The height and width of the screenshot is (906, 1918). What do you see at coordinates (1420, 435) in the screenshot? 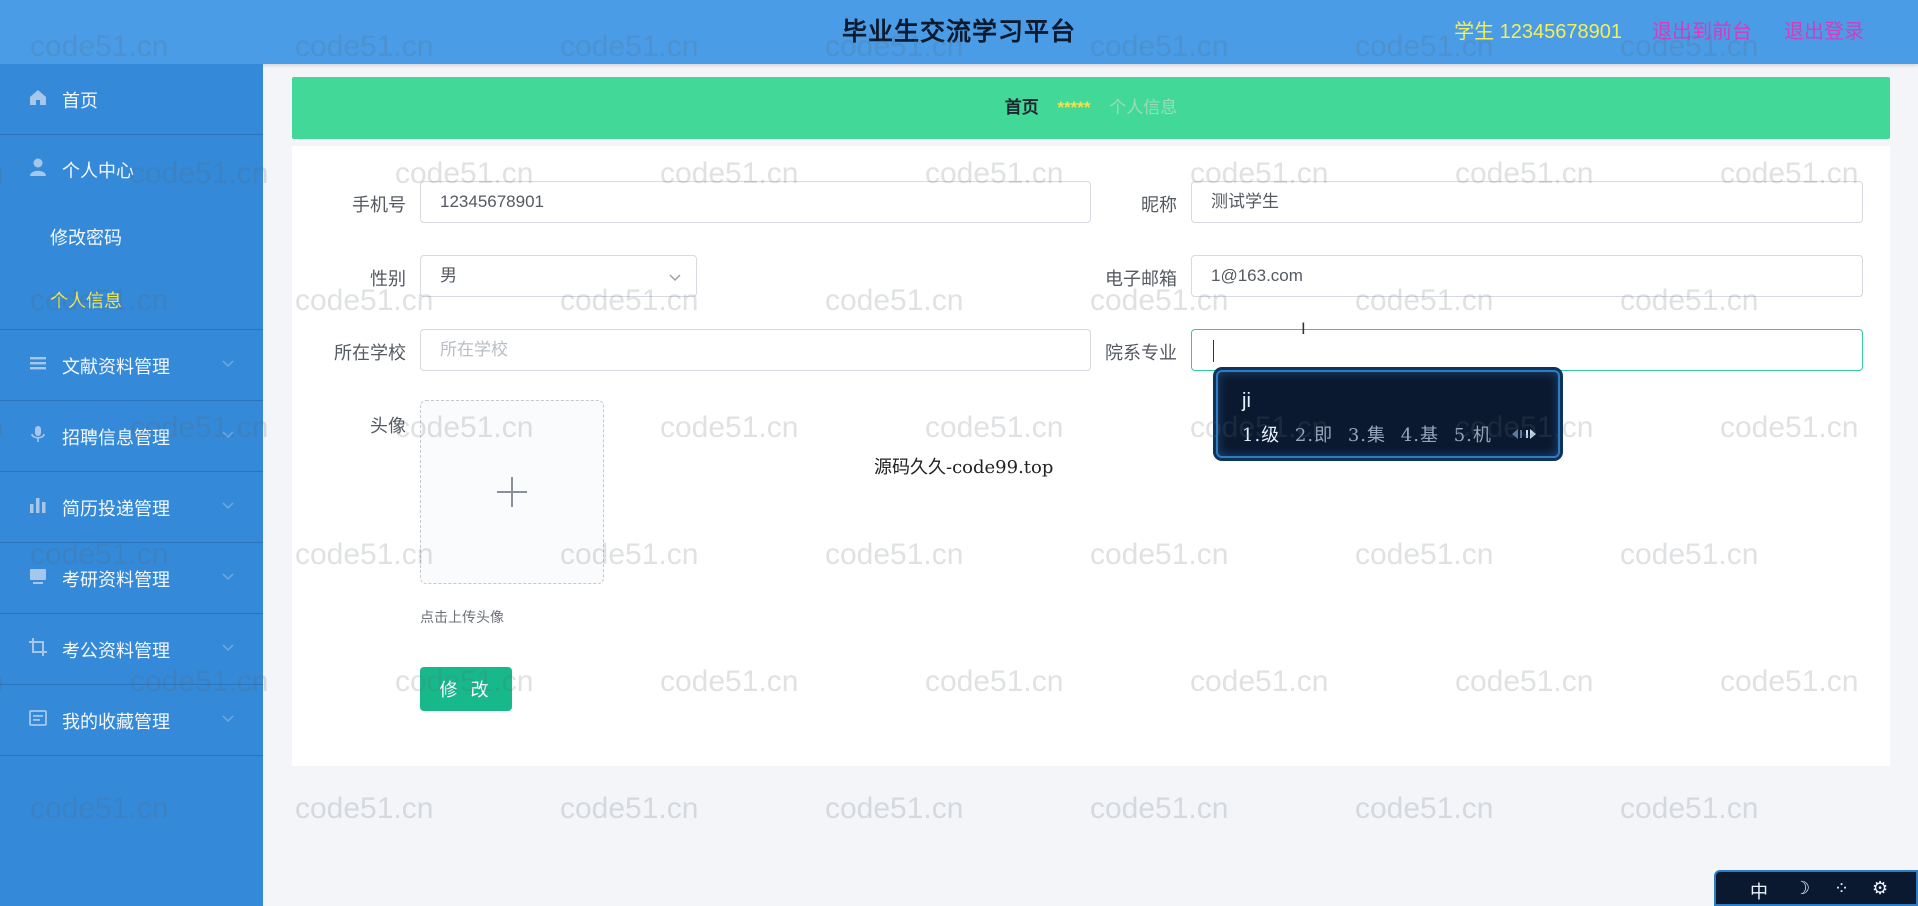
I see `ime-candidate: 4.基` at bounding box center [1420, 435].